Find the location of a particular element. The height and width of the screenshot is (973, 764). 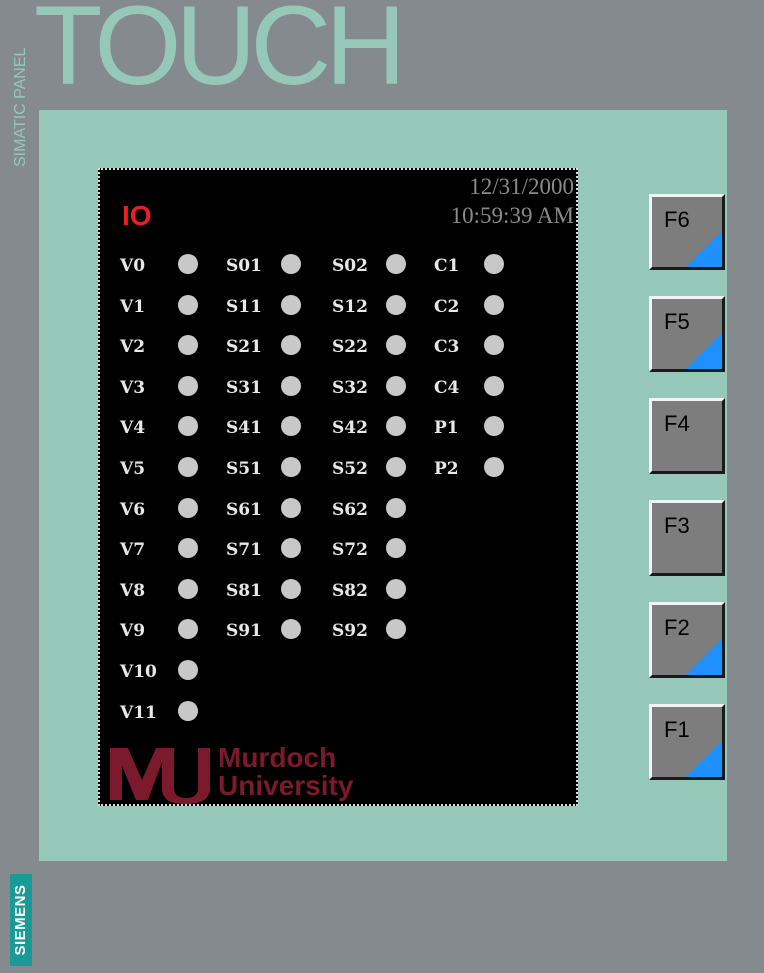

io-label: S41 is located at coordinates (244, 428).